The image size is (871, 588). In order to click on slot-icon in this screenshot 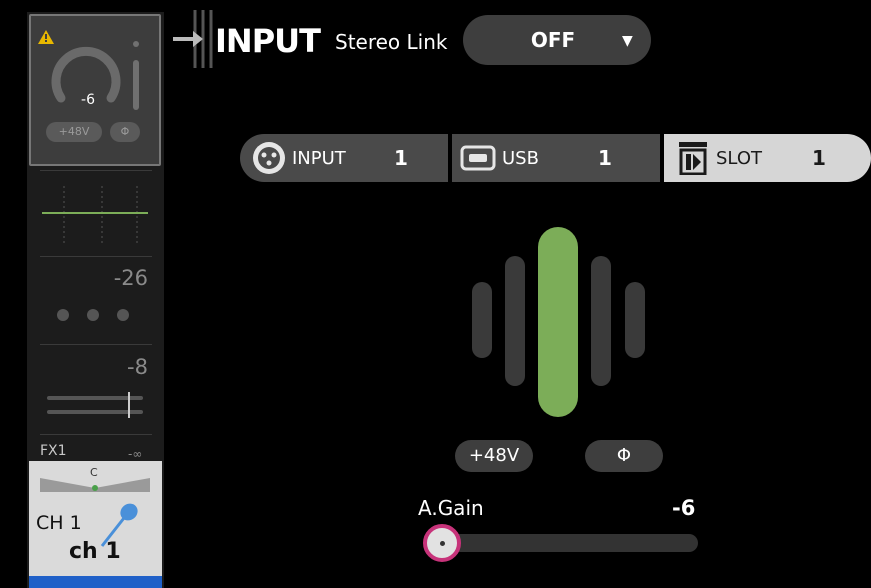, I will do `click(693, 158)`.